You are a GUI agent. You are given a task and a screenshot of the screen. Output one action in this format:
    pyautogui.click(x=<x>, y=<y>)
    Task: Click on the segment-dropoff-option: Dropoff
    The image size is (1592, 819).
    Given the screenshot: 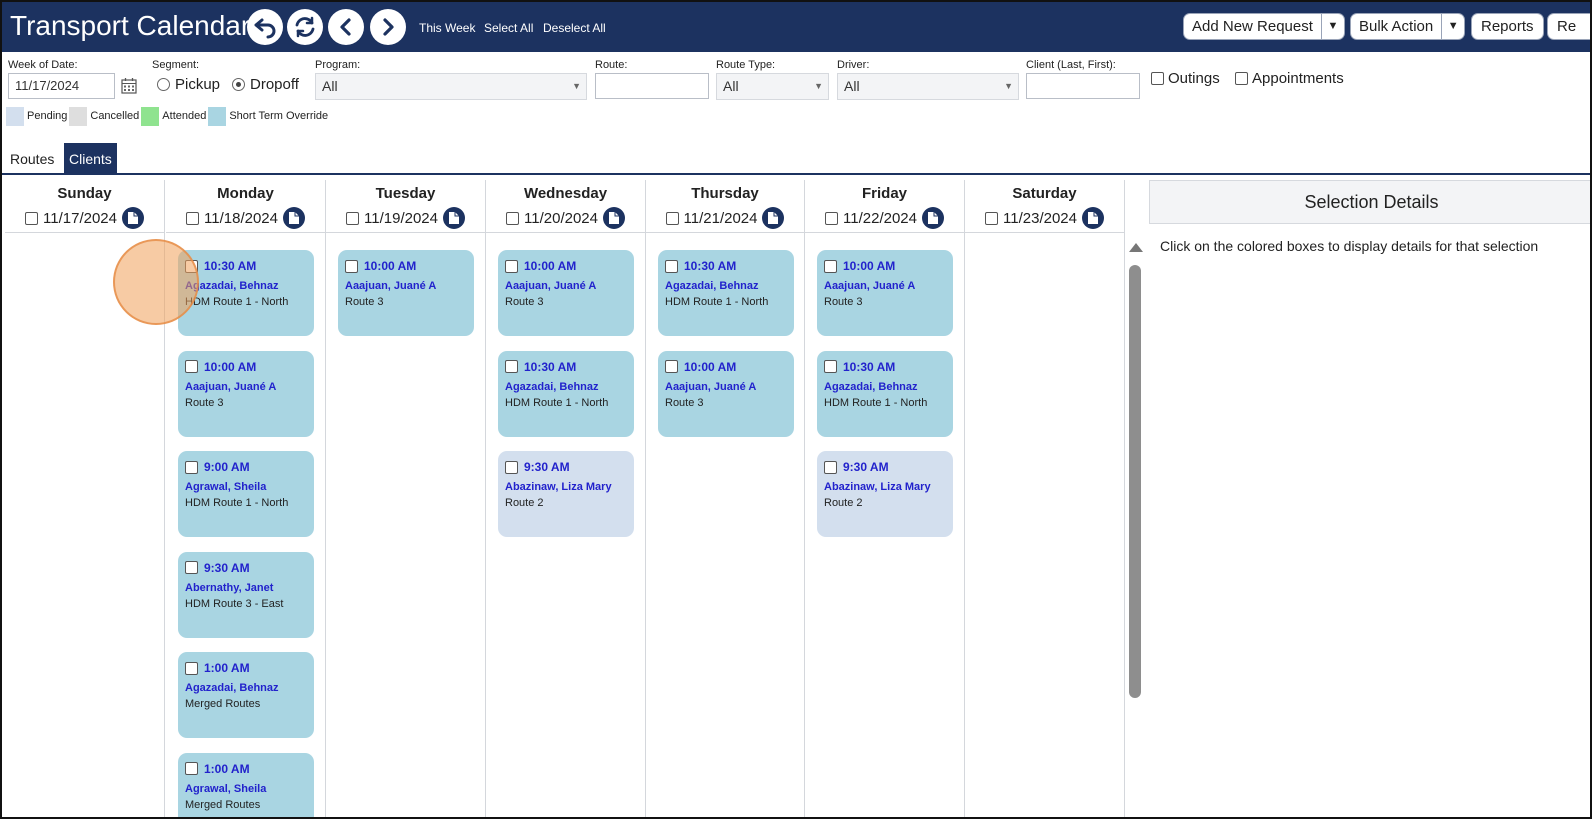 What is the action you would take?
    pyautogui.click(x=265, y=84)
    